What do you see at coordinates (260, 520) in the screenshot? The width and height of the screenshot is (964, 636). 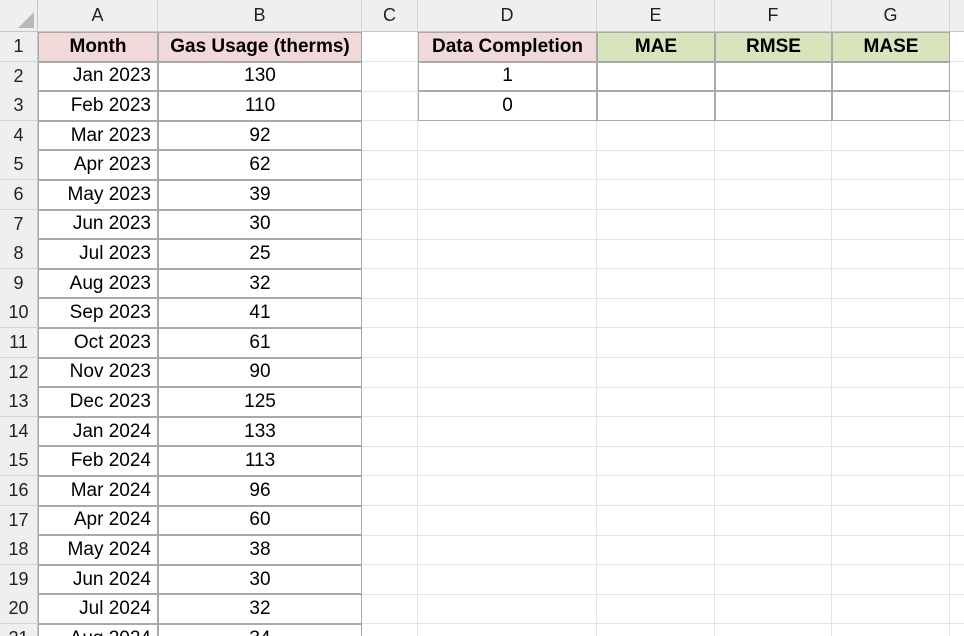 I see `cell-gas-usage: 60` at bounding box center [260, 520].